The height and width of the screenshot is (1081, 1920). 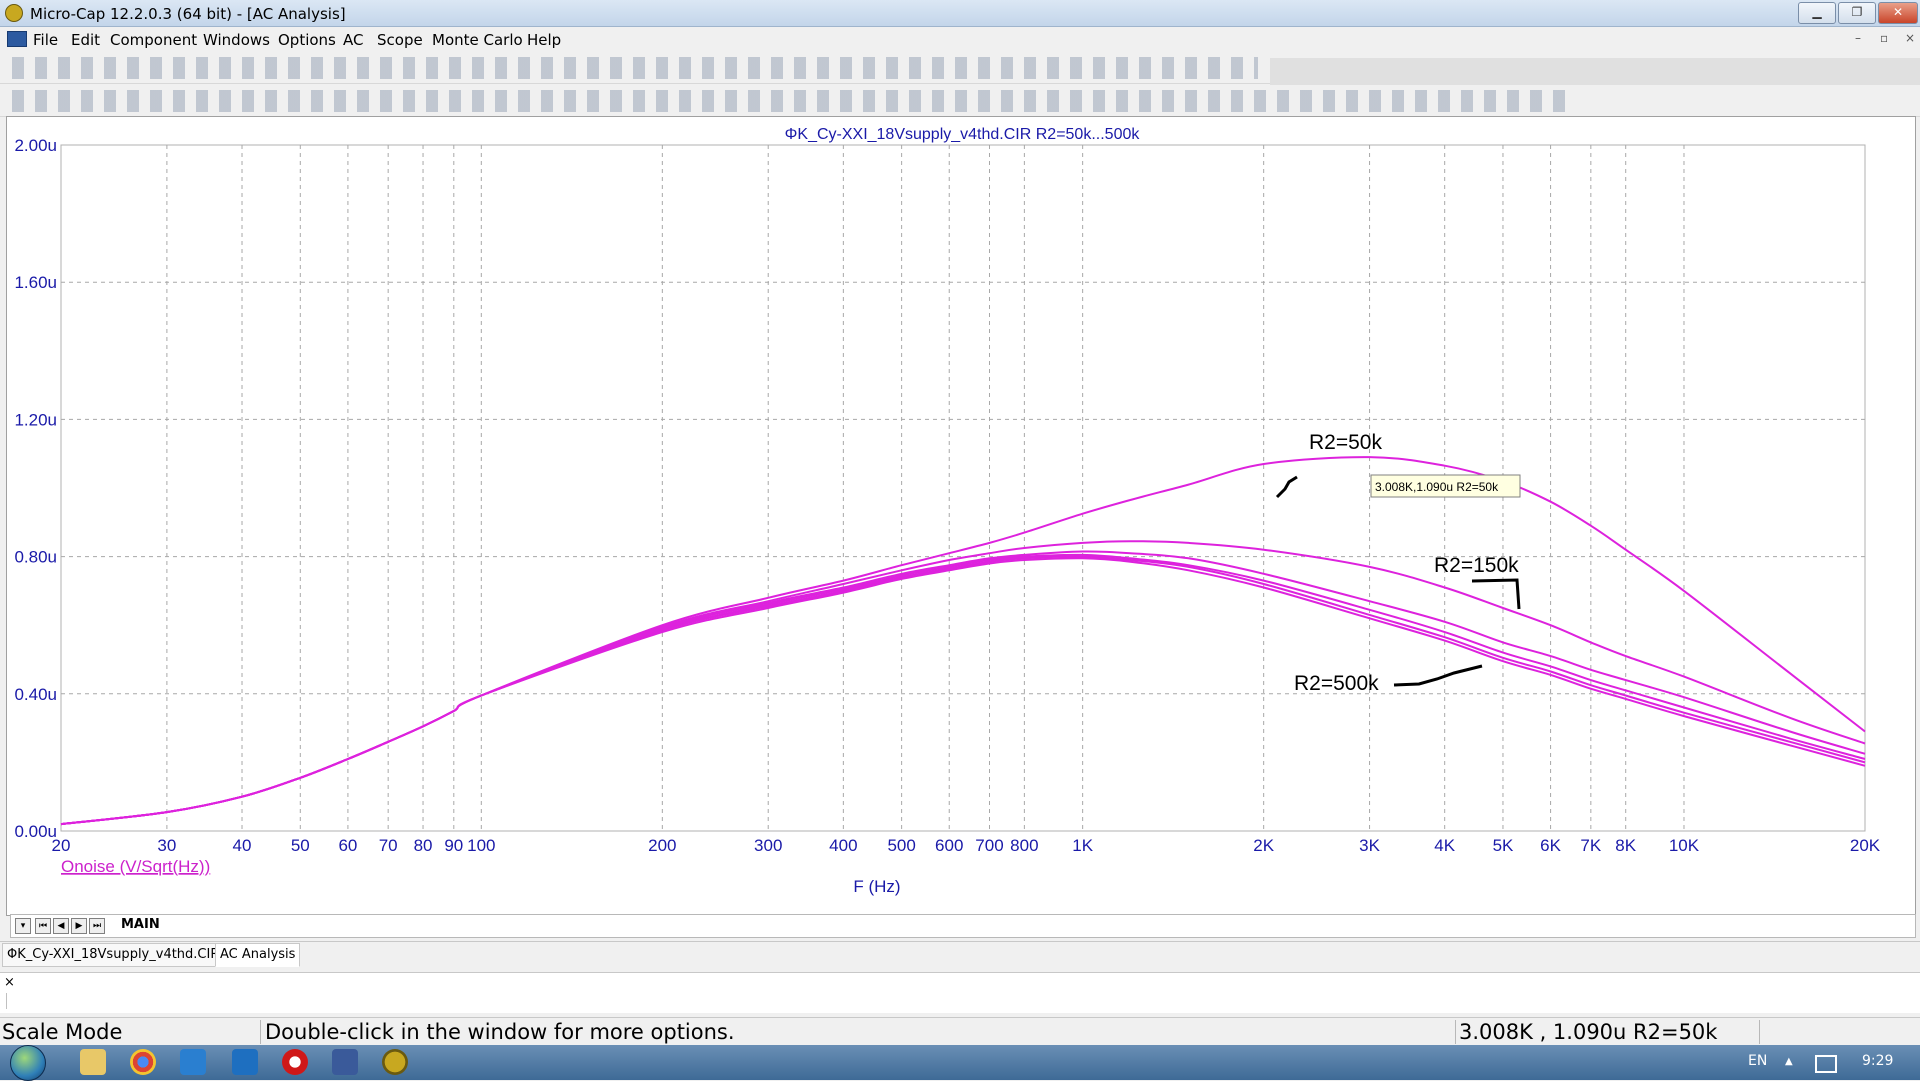 What do you see at coordinates (768, 845) in the screenshot?
I see `x-tick-label: 300` at bounding box center [768, 845].